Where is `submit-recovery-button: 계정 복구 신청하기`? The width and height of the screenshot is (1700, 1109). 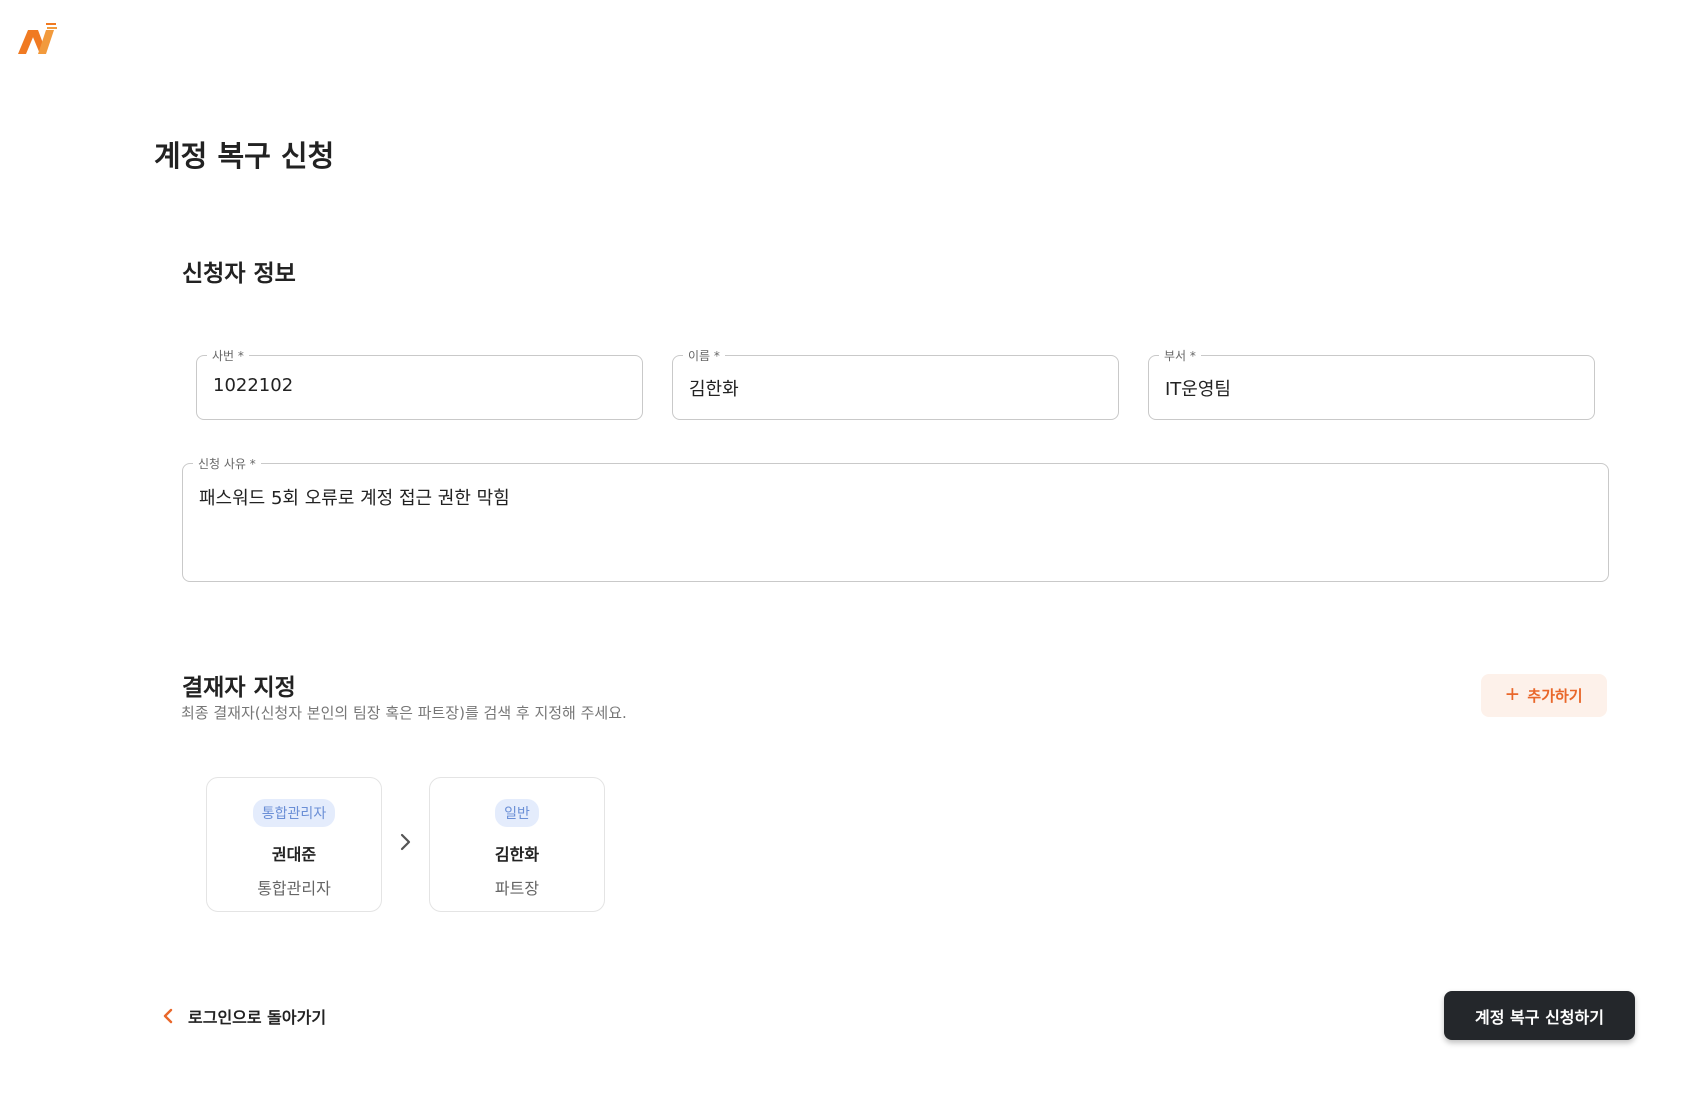 submit-recovery-button: 계정 복구 신청하기 is located at coordinates (1539, 1015).